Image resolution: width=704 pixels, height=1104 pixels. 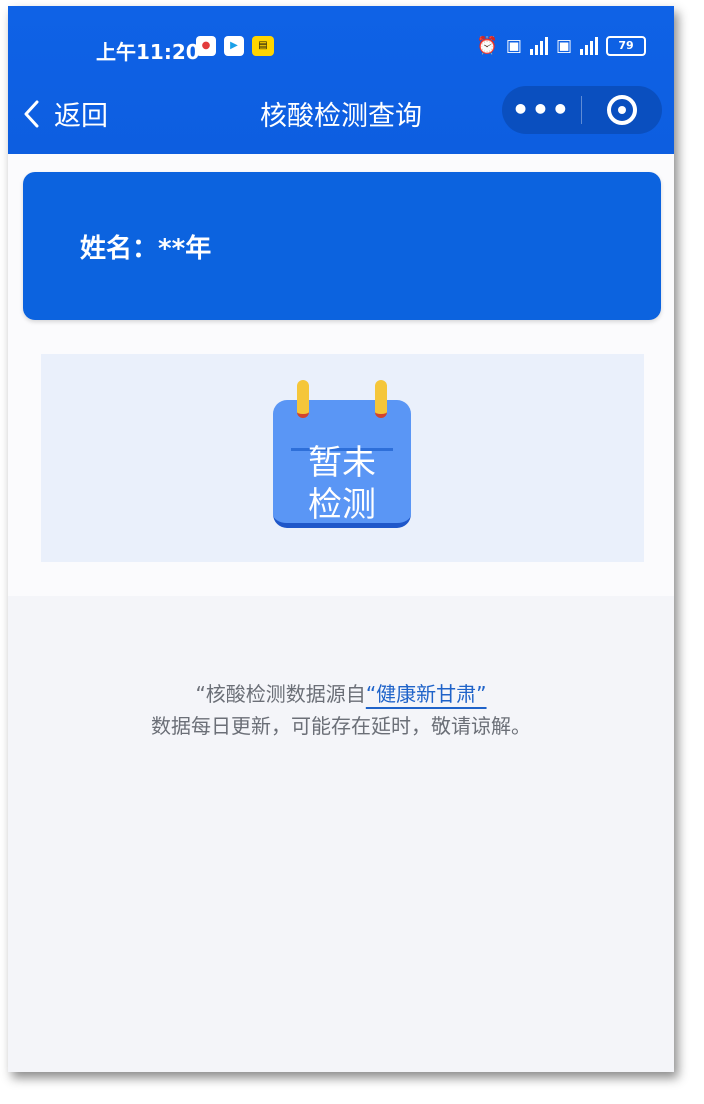 I want to click on video-app-icon: ▶, so click(x=234, y=46).